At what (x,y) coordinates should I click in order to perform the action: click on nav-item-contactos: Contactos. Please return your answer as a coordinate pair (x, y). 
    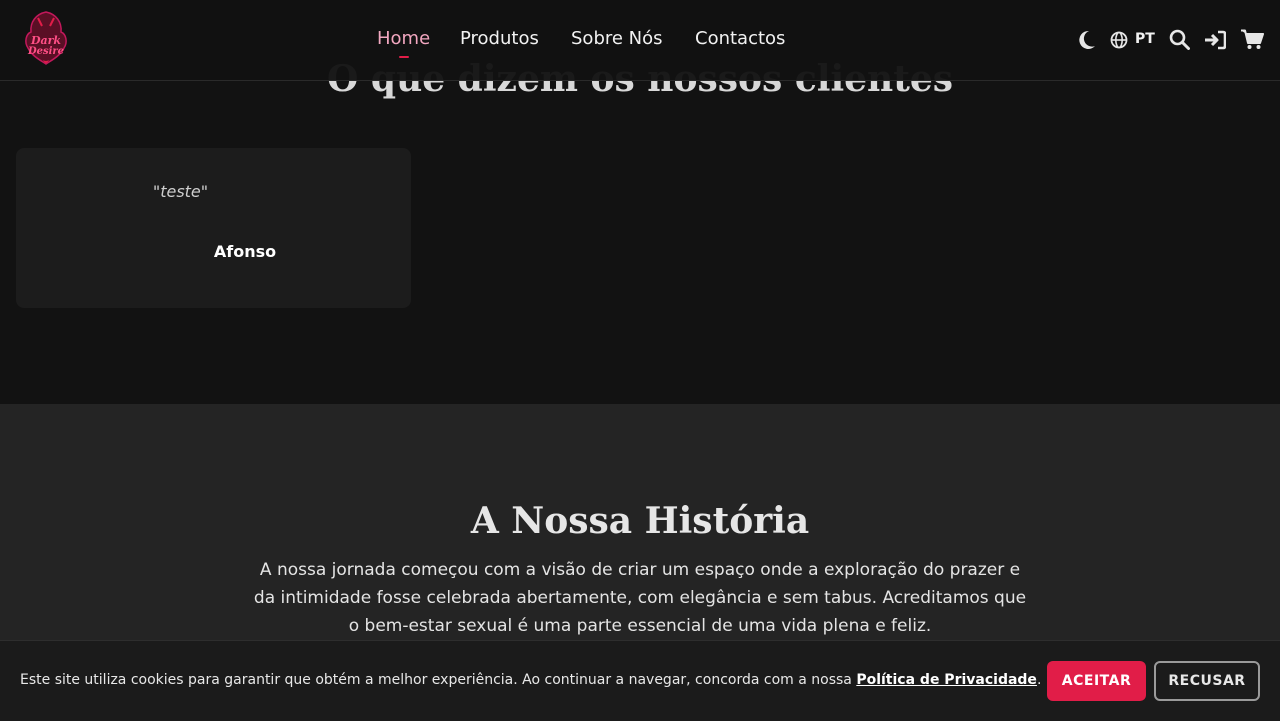
    Looking at the image, I should click on (740, 38).